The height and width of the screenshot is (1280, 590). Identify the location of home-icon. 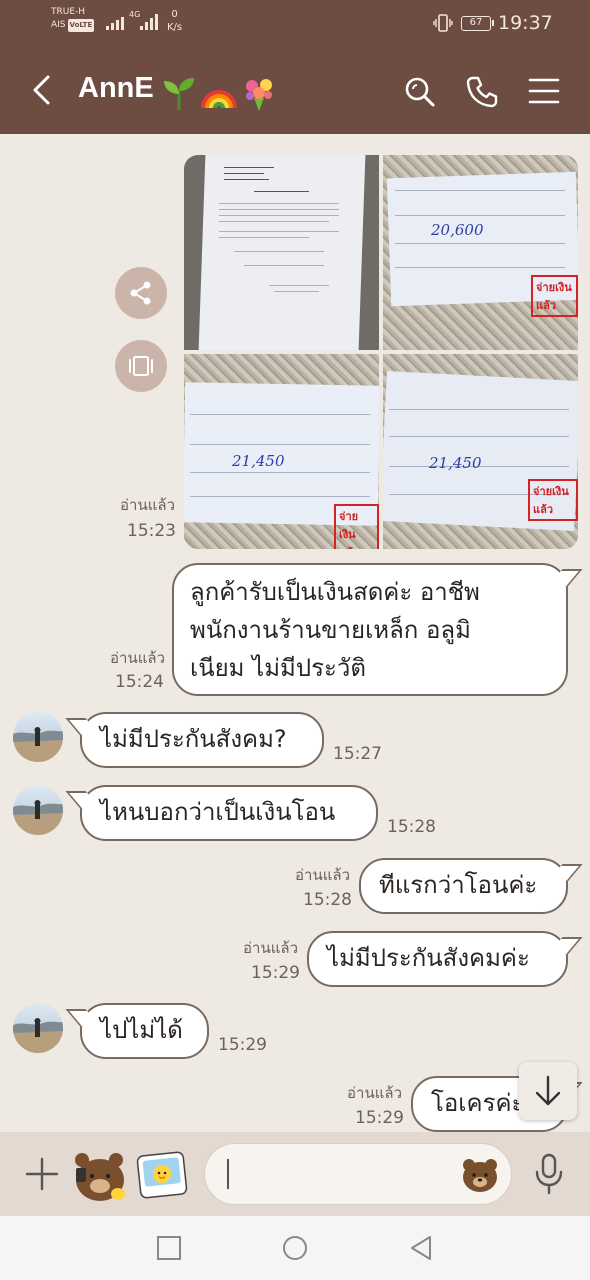
(295, 1248).